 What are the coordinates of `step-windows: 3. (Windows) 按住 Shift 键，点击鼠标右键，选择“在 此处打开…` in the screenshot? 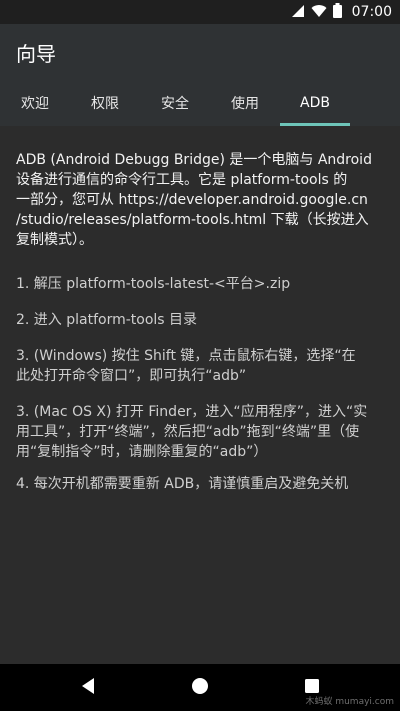 It's located at (186, 366).